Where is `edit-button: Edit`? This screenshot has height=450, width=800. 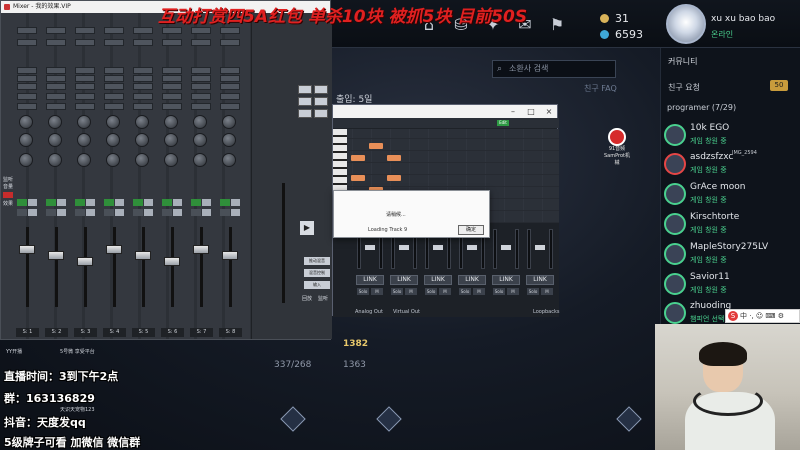 edit-button: Edit is located at coordinates (503, 123).